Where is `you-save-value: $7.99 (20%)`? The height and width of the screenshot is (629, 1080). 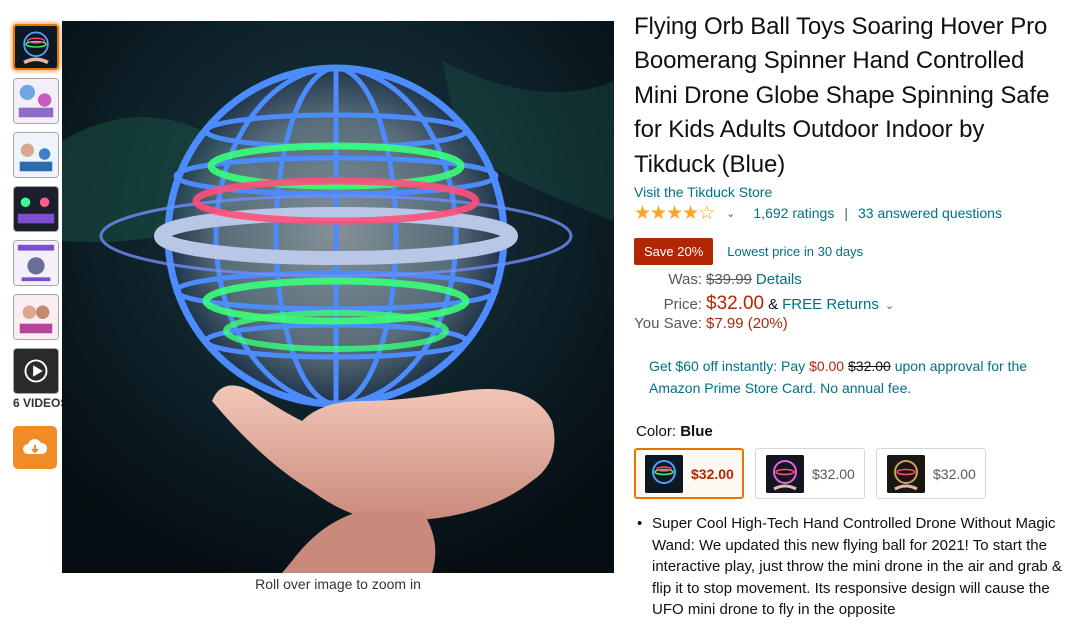
you-save-value: $7.99 (20%) is located at coordinates (747, 324).